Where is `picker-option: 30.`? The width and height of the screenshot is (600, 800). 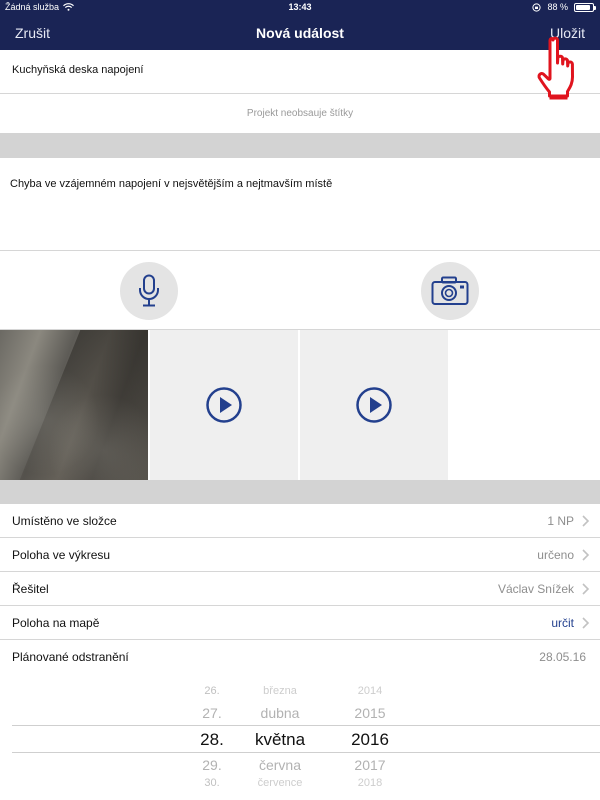
picker-option: 30. is located at coordinates (212, 783).